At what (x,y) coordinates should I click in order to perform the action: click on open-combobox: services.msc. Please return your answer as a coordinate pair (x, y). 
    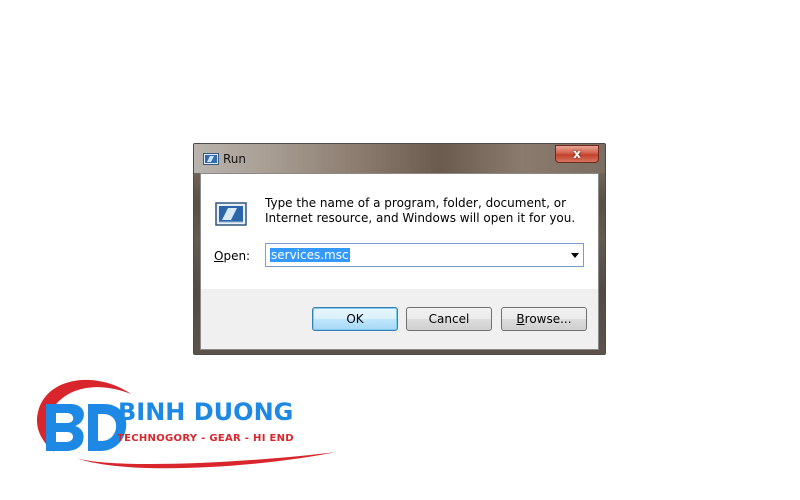
    Looking at the image, I should click on (424, 255).